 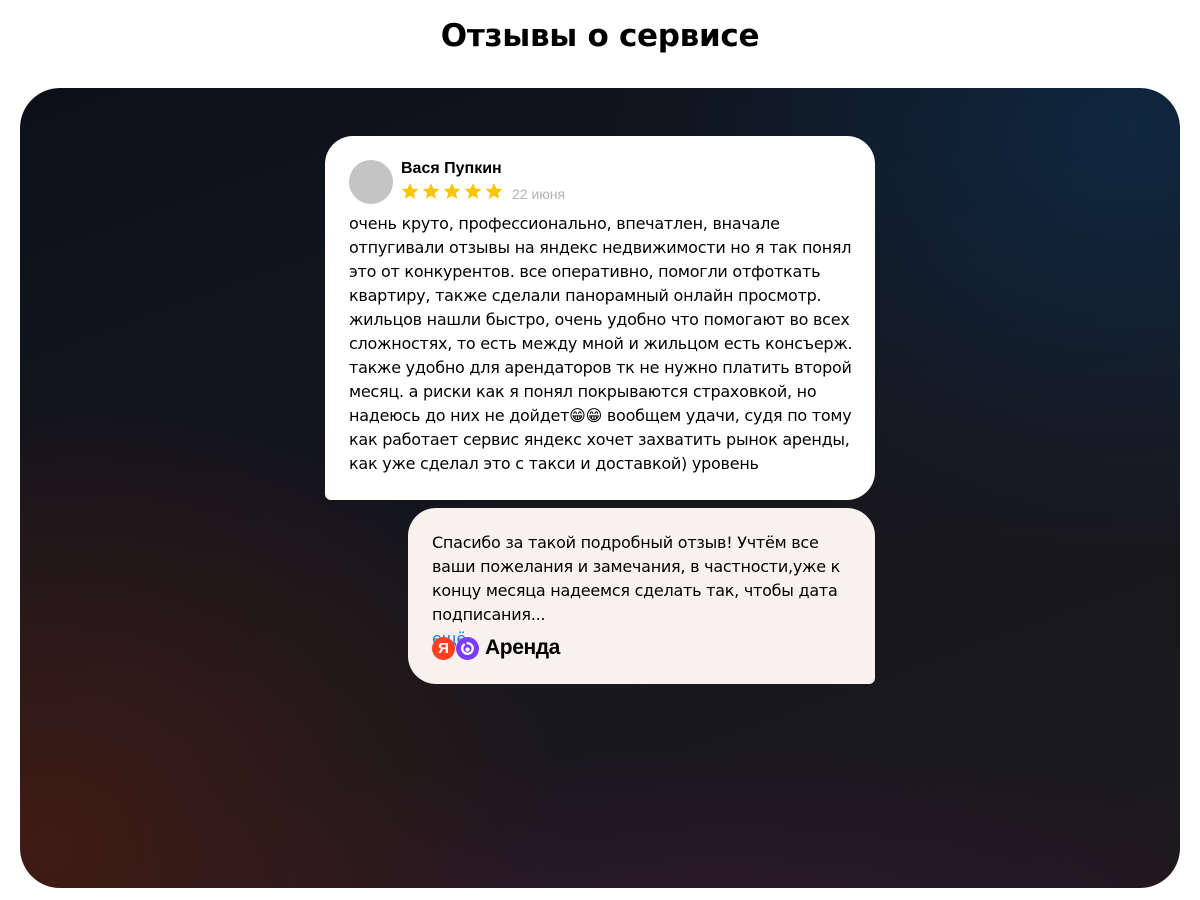 I want to click on avatar, so click(x=371, y=182).